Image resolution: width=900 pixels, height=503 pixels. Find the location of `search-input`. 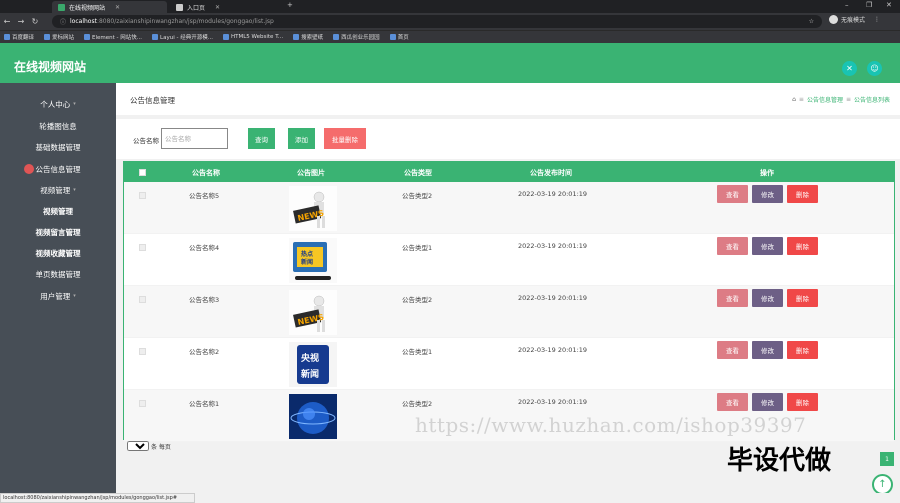

search-input is located at coordinates (194, 138).